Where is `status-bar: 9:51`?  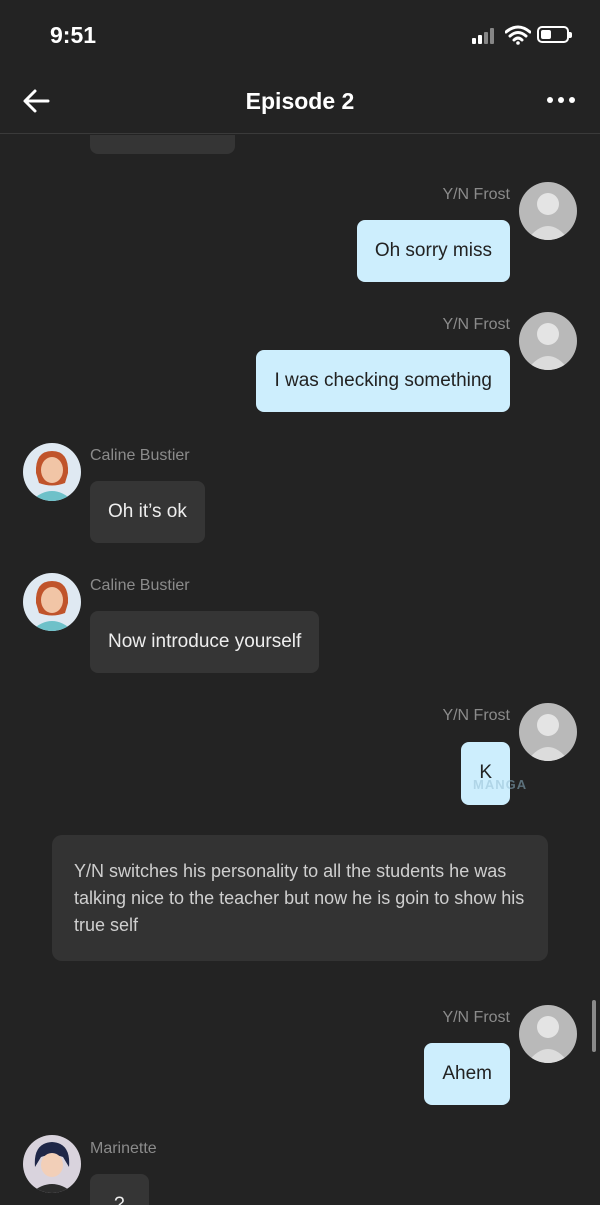 status-bar: 9:51 is located at coordinates (300, 35).